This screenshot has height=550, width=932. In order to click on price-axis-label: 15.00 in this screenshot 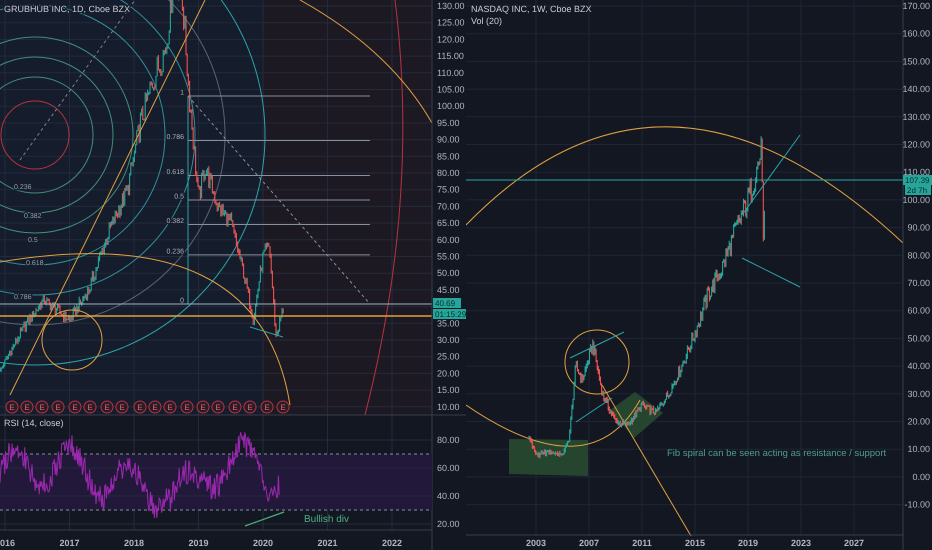, I will do `click(448, 390)`.